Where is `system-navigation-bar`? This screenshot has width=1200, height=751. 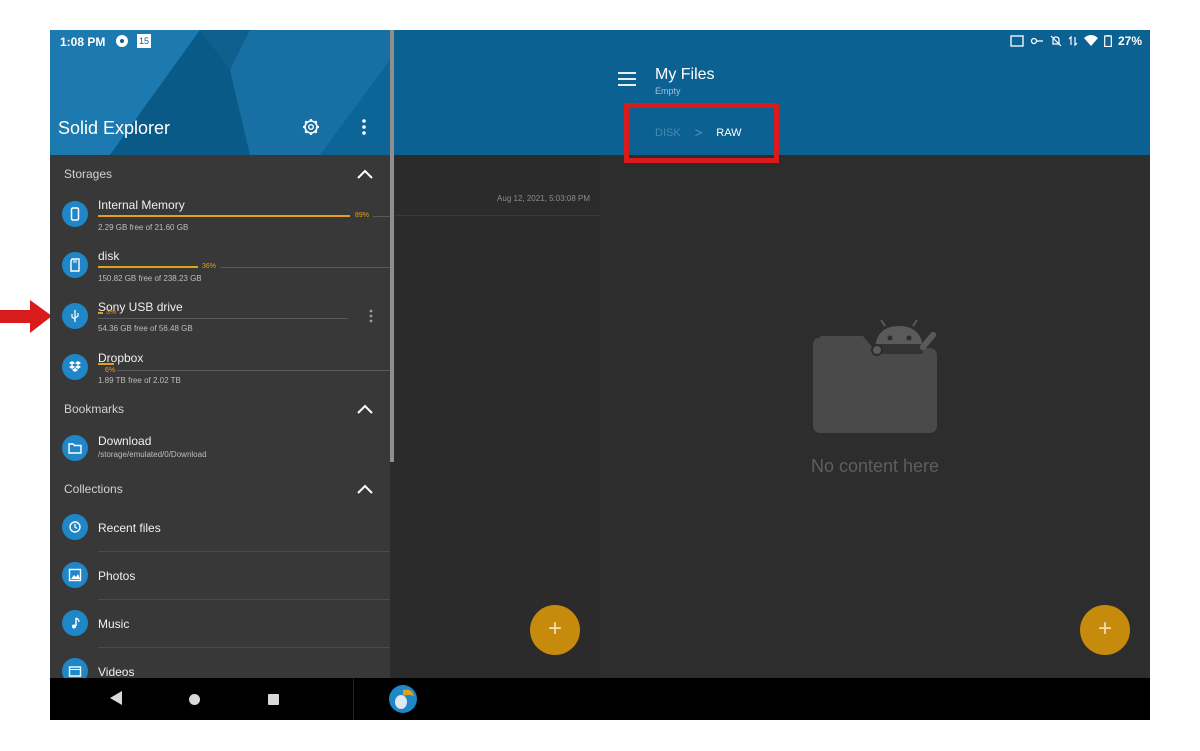
system-navigation-bar is located at coordinates (600, 699).